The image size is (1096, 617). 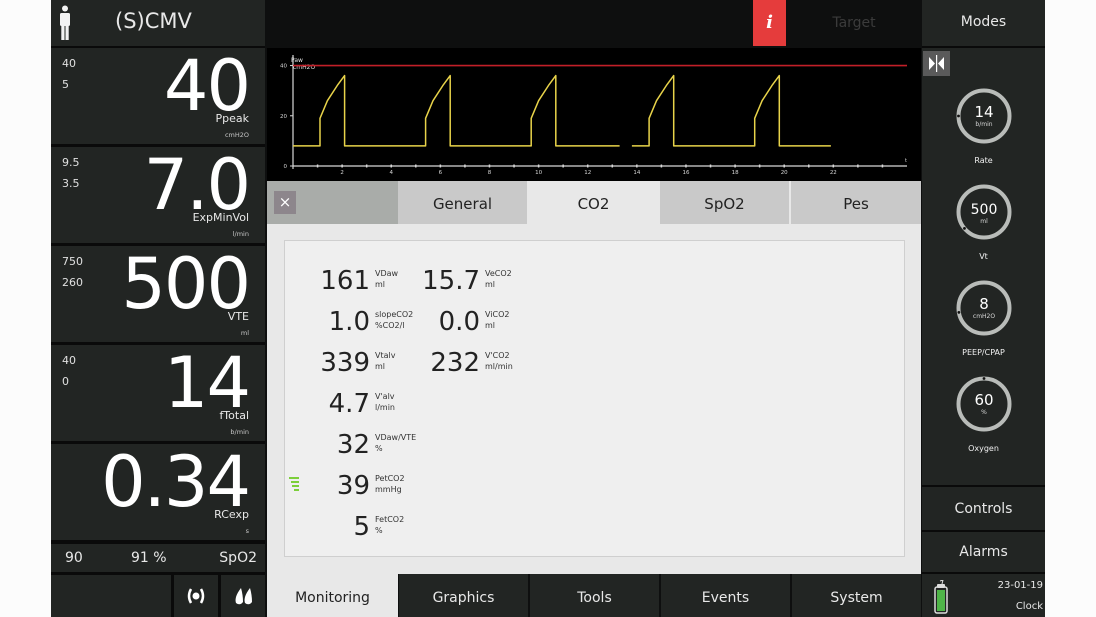 What do you see at coordinates (349, 404) in the screenshot?
I see `value: 4.7` at bounding box center [349, 404].